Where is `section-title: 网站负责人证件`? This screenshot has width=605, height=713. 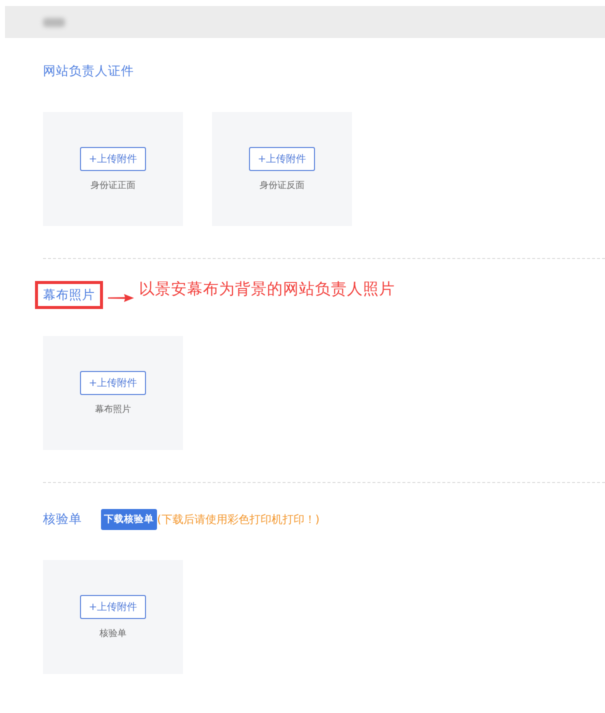
section-title: 网站负责人证件 is located at coordinates (88, 71).